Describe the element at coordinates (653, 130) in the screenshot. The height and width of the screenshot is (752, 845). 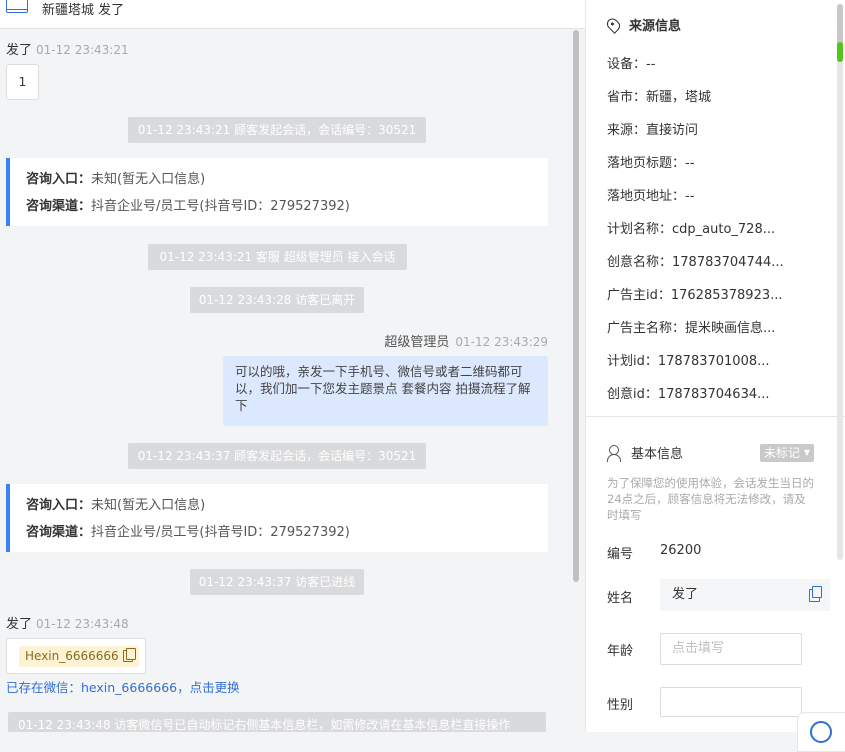
I see `source-origin: 来源：直接访问` at that location.